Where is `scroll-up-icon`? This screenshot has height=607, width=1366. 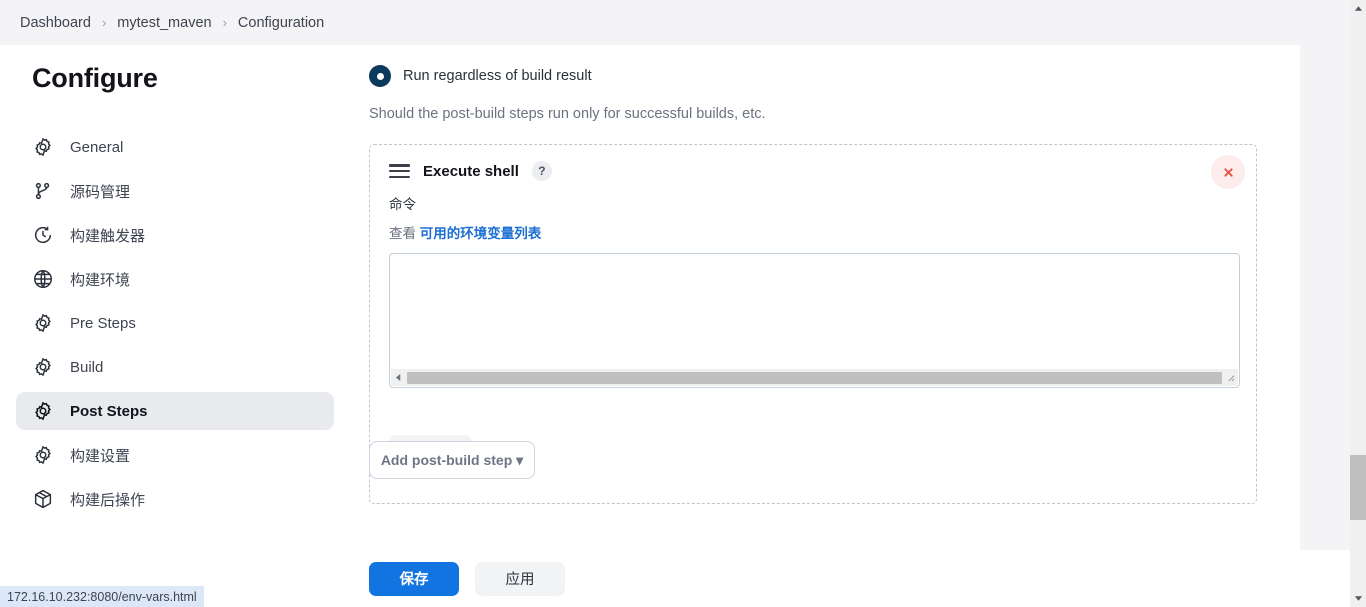
scroll-up-icon is located at coordinates (1358, 8).